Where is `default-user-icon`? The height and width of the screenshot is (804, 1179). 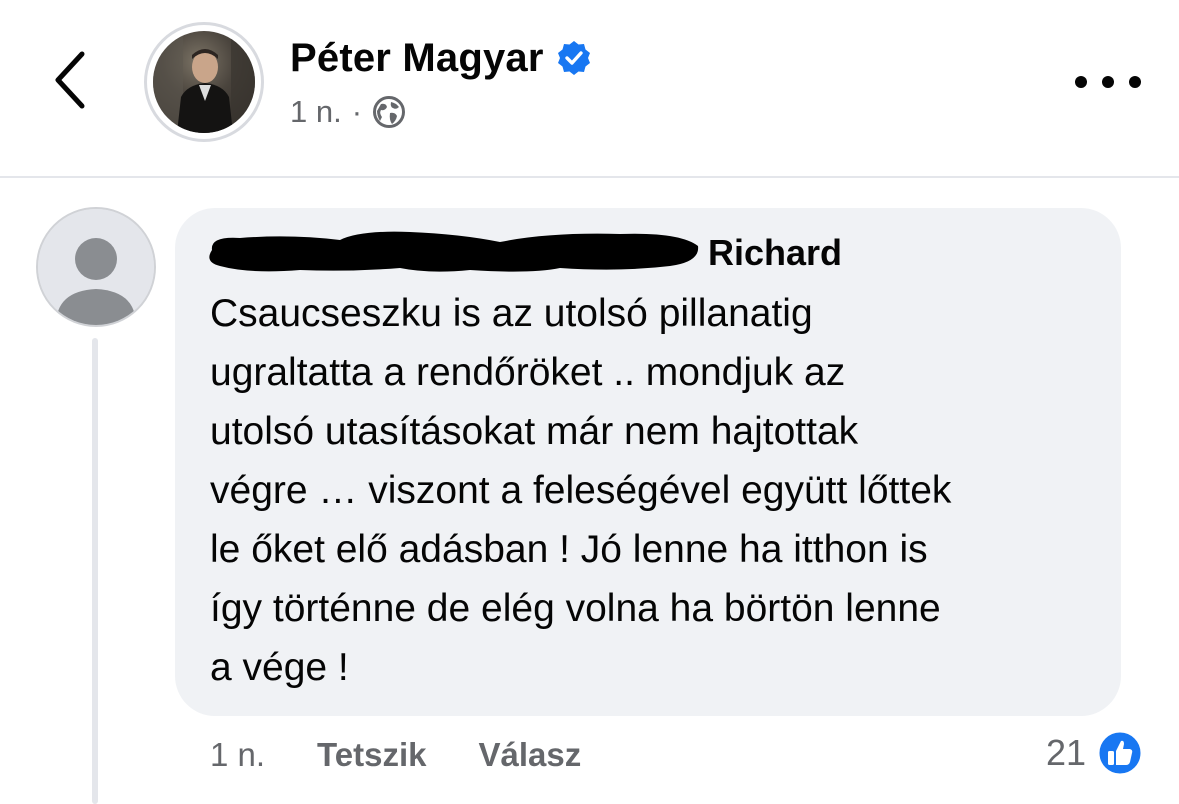 default-user-icon is located at coordinates (96, 267).